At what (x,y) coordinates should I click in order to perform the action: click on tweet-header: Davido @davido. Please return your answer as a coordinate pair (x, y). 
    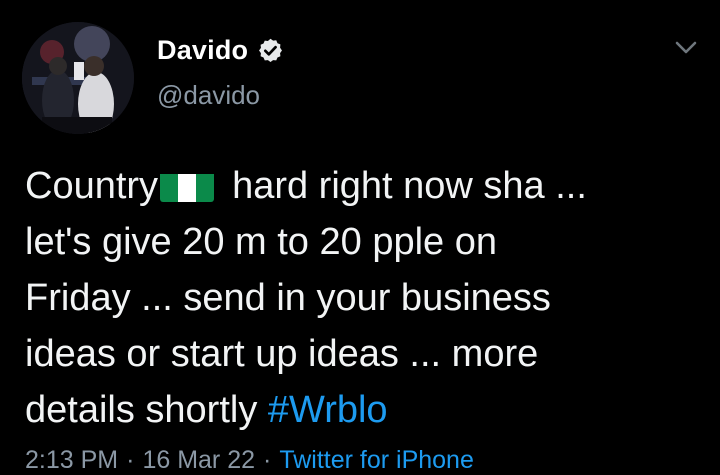
    Looking at the image, I should click on (220, 71).